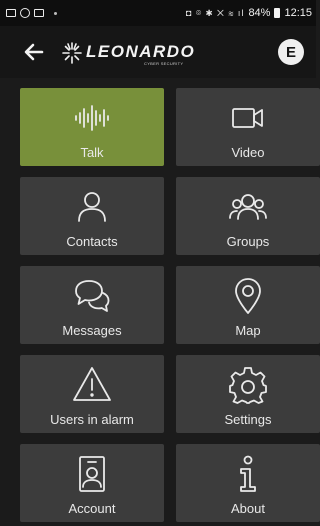 This screenshot has width=320, height=526. I want to click on tile-label: About, so click(248, 508).